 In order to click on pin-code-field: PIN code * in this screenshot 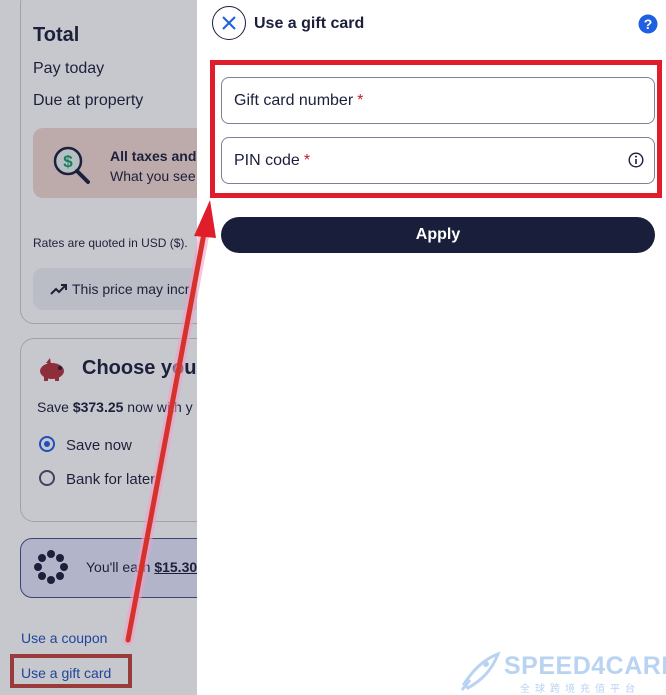, I will do `click(438, 160)`.